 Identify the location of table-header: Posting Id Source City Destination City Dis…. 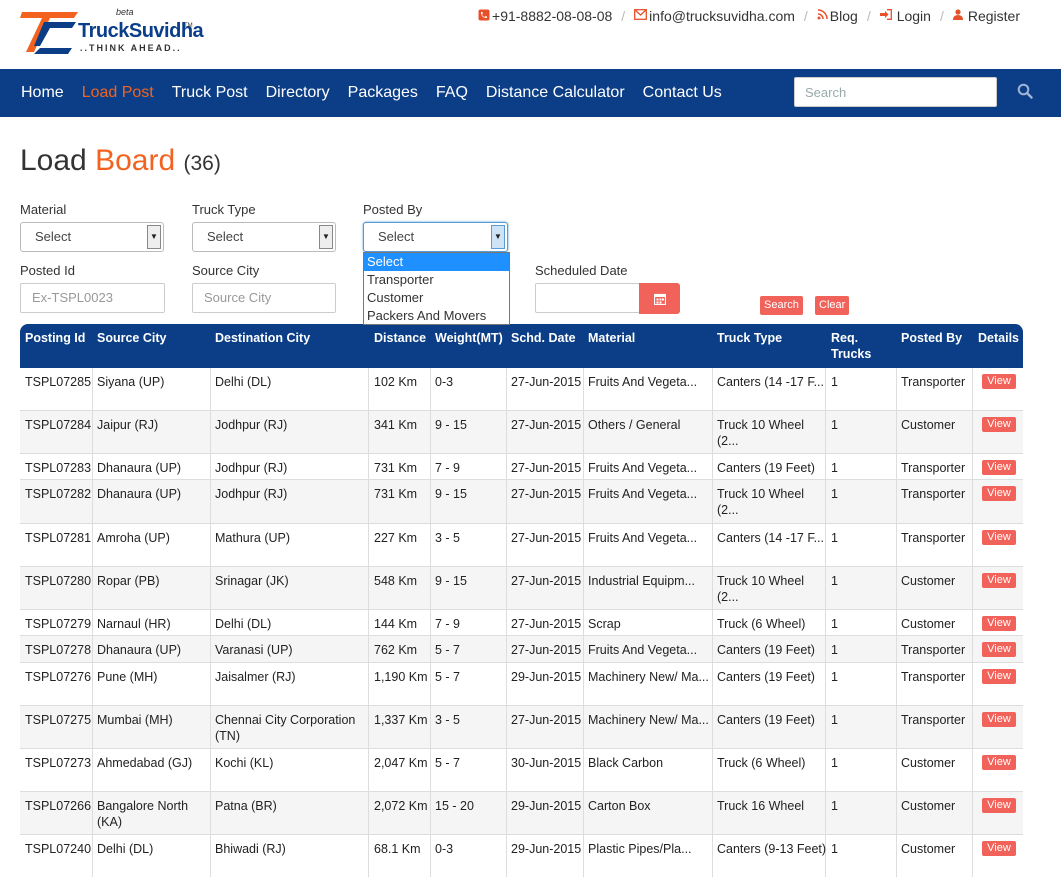
(521, 346).